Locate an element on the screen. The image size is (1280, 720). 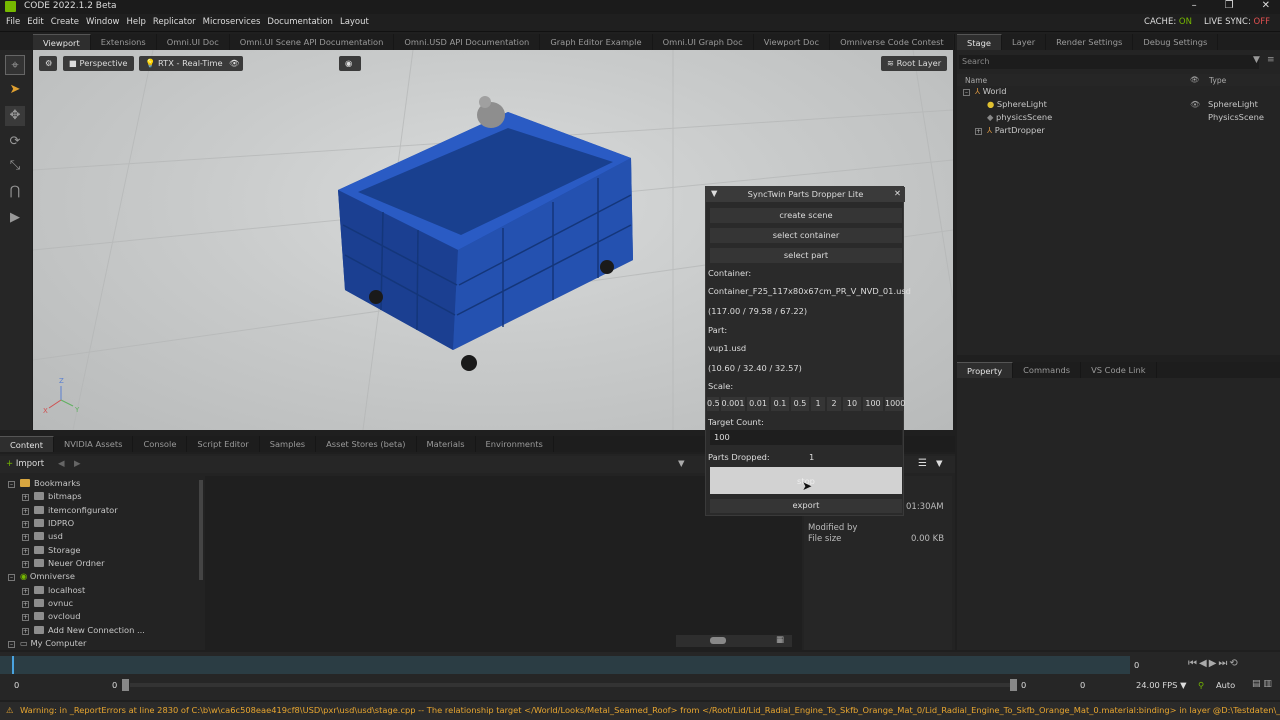
fps-dropdown: 24.00 FPS ▼ is located at coordinates (1161, 685).